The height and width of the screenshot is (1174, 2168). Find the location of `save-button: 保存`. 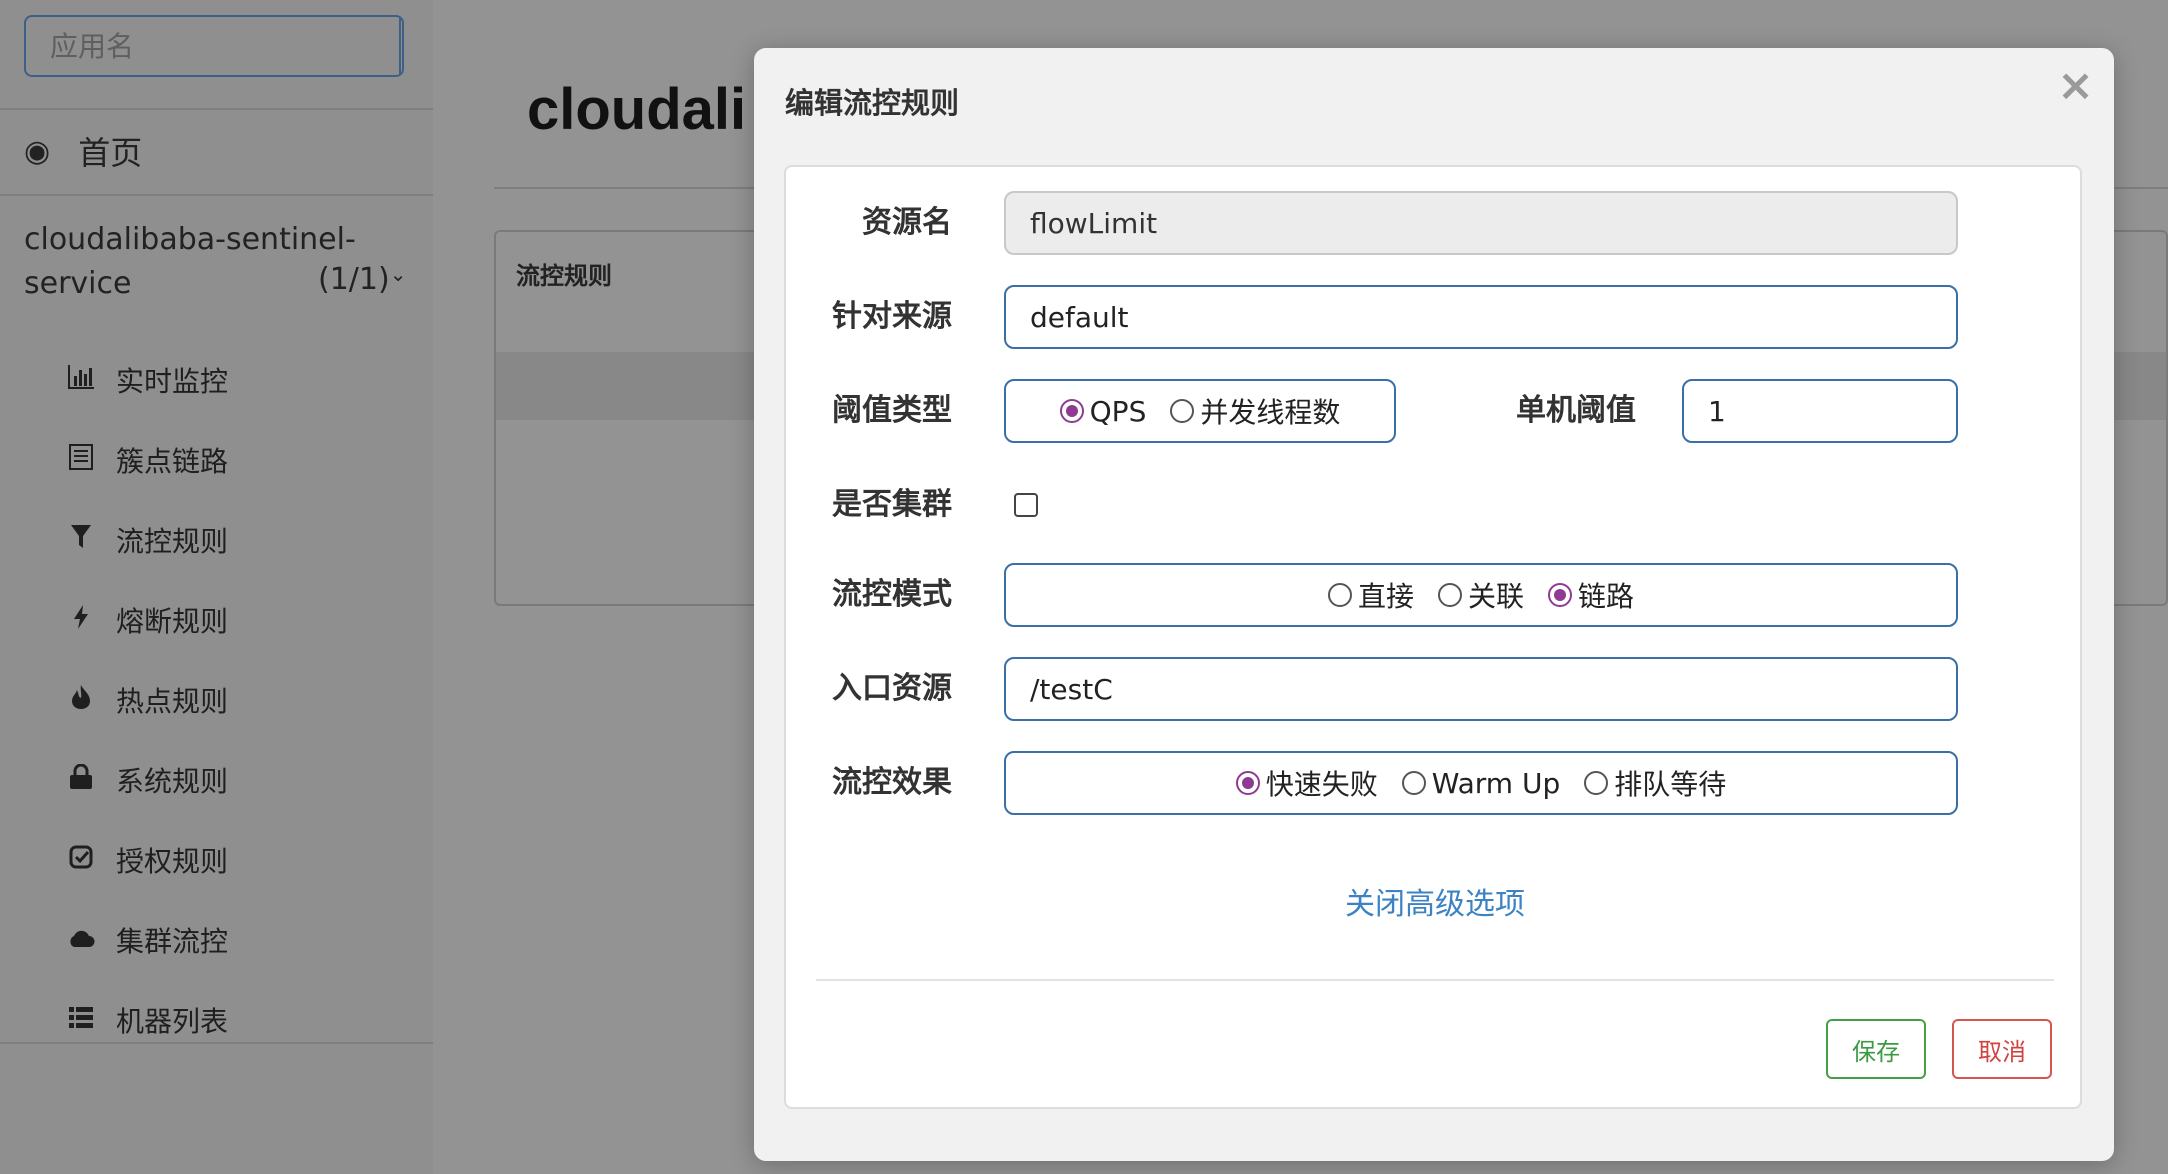

save-button: 保存 is located at coordinates (1876, 1049).